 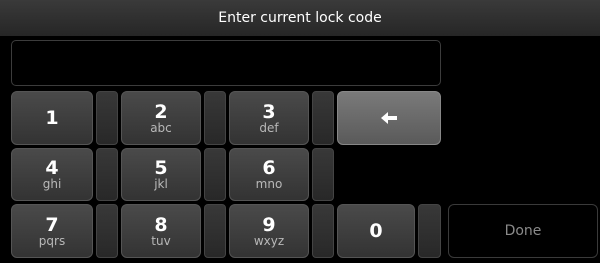 I want to click on key-digit: 3, so click(x=269, y=111).